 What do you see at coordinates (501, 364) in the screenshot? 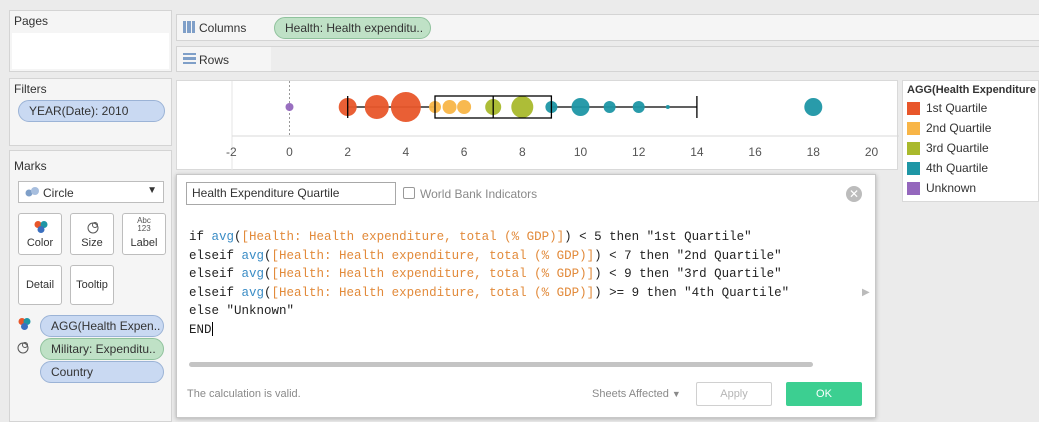
I see `editor-scrollbar` at bounding box center [501, 364].